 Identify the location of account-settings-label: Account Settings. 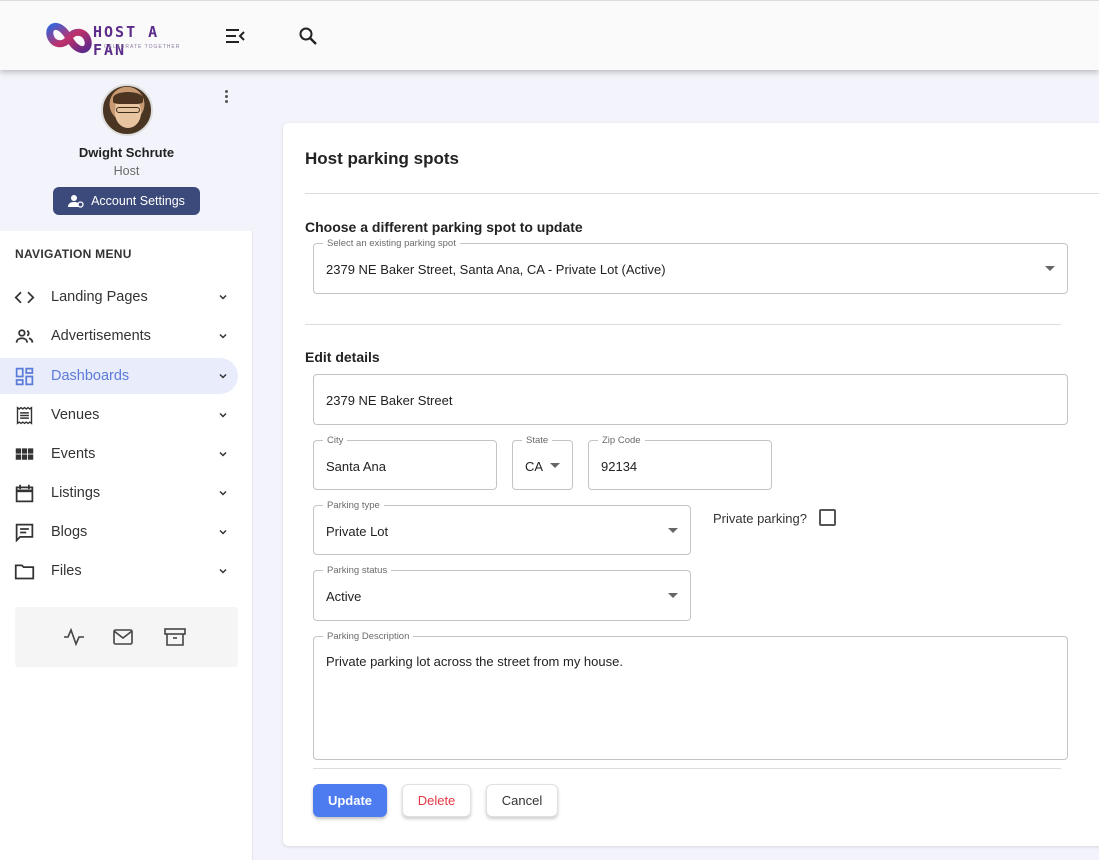
(138, 201).